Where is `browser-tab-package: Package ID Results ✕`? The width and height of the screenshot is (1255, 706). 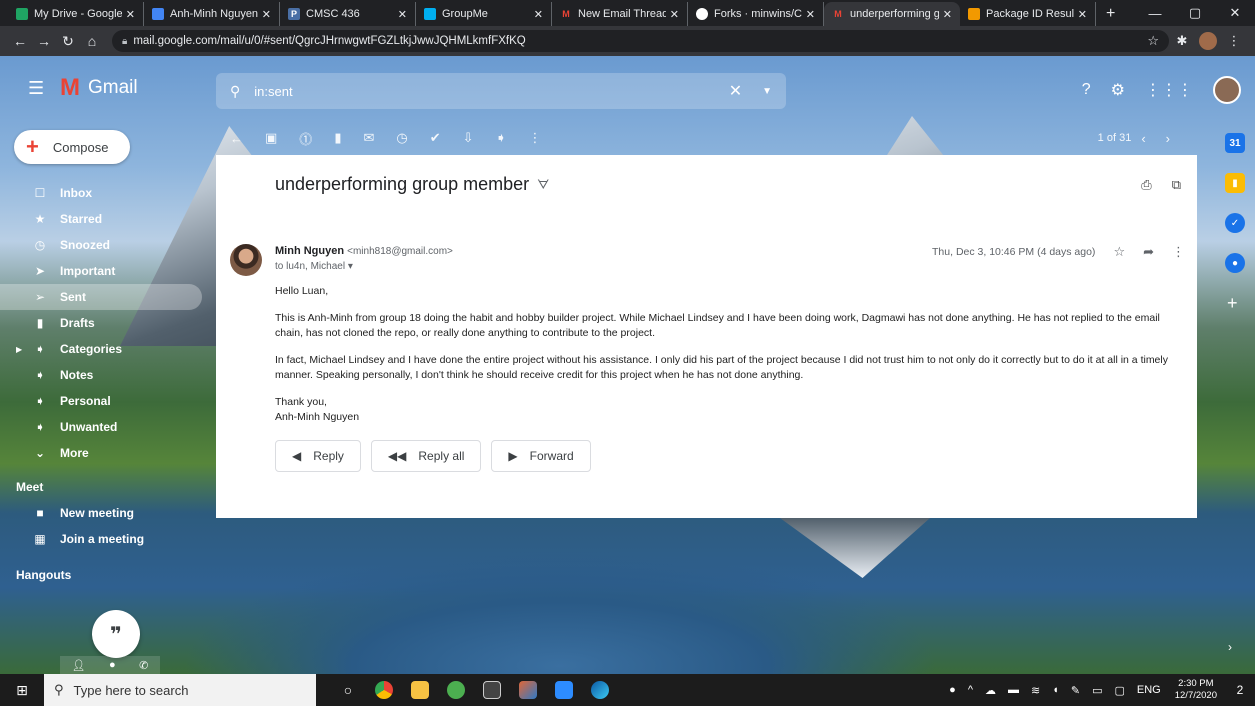
browser-tab-package: Package ID Results ✕ is located at coordinates (1028, 14).